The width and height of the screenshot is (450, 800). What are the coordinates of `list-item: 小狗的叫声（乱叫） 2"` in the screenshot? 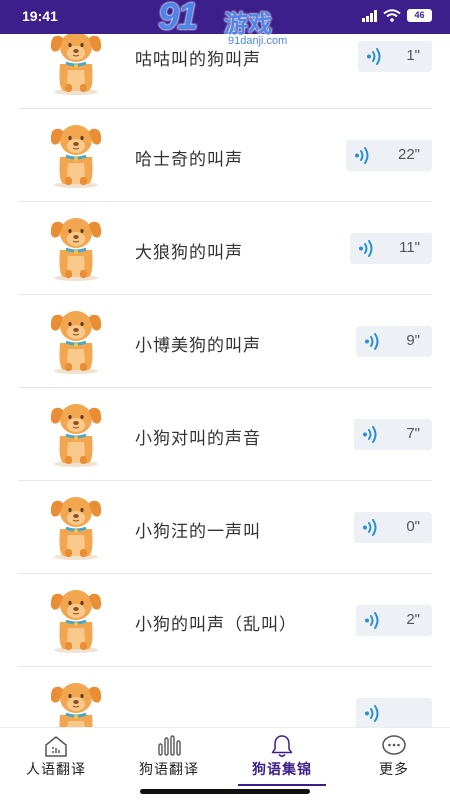 It's located at (225, 620).